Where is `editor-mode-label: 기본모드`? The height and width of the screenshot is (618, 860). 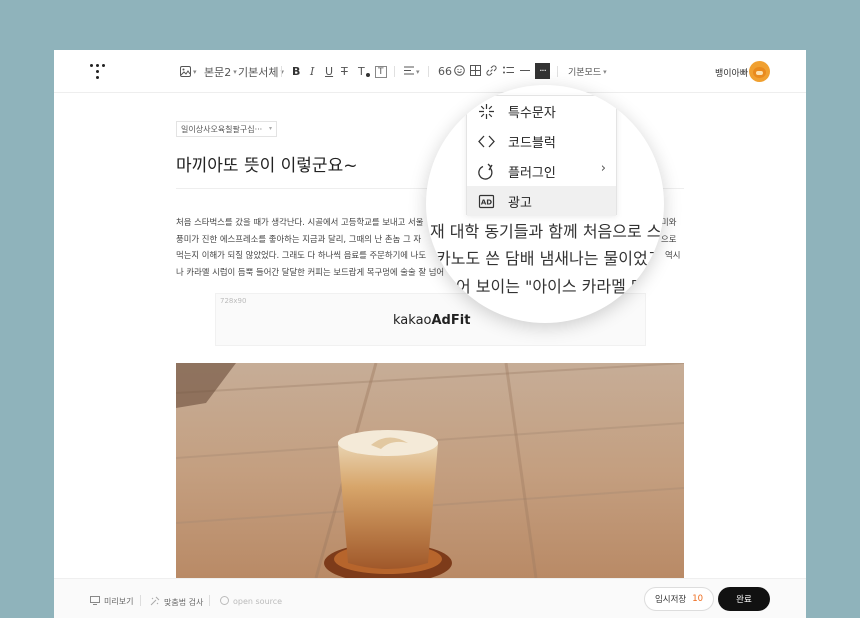
editor-mode-label: 기본모드 is located at coordinates (585, 73).